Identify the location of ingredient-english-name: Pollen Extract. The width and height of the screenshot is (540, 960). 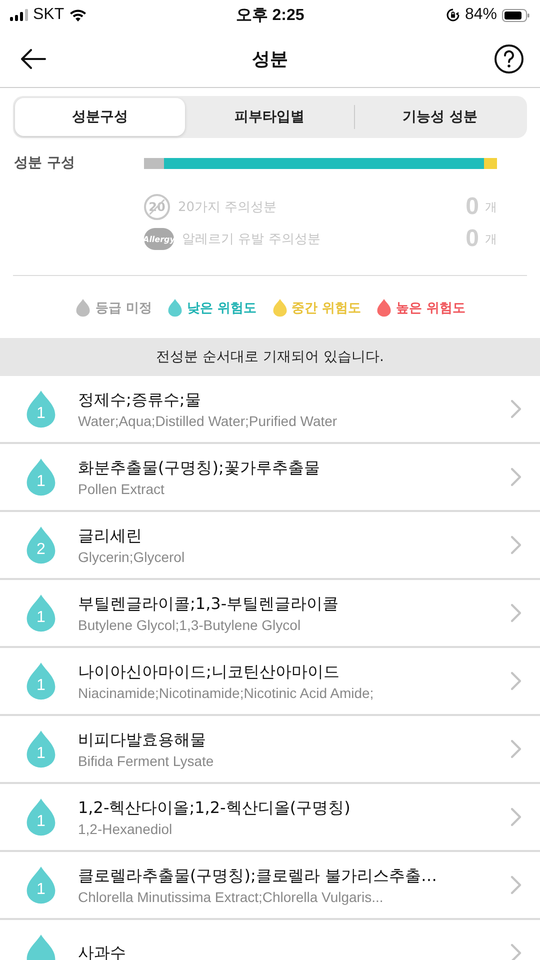
(122, 488).